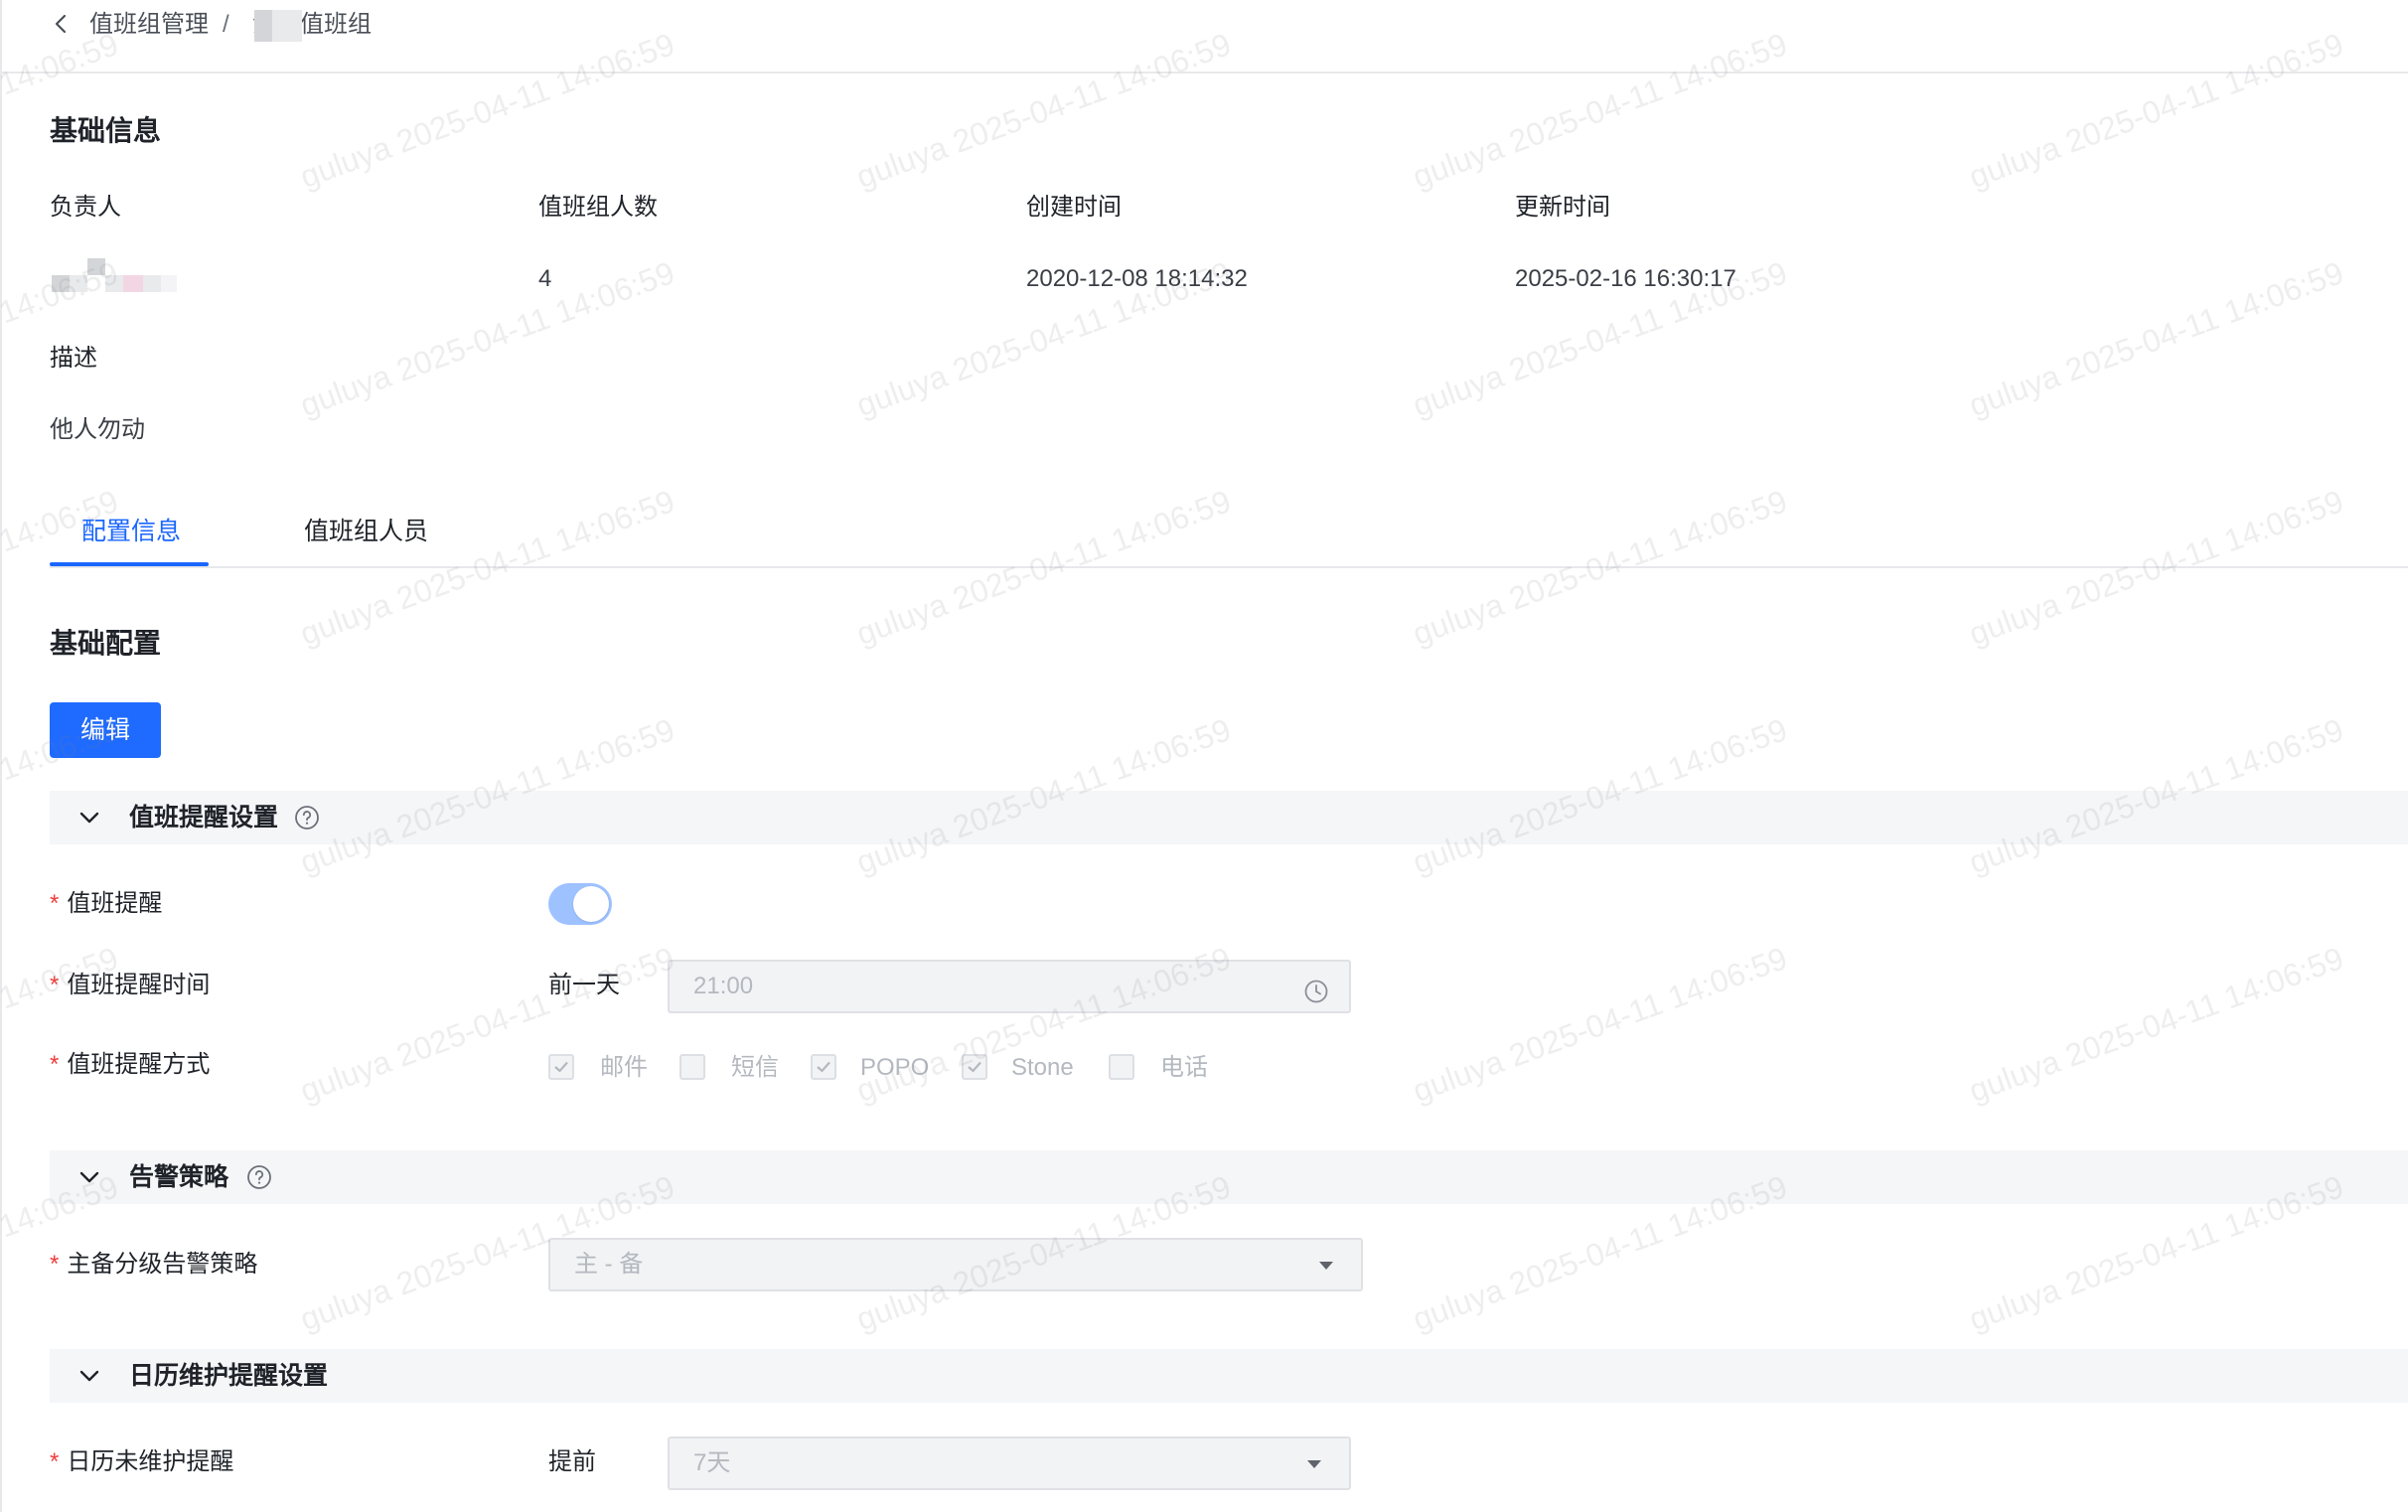  I want to click on reminder-time-value: 21:00, so click(724, 986).